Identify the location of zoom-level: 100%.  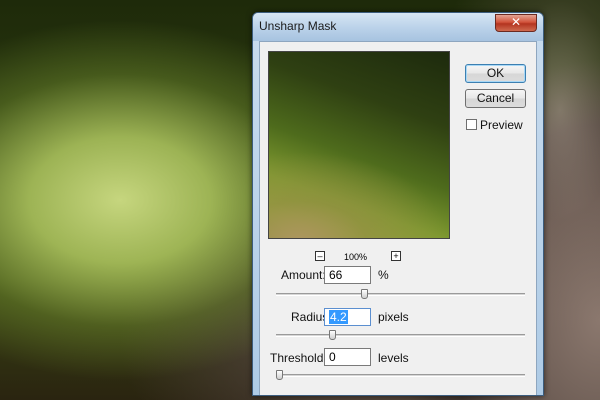
(356, 257).